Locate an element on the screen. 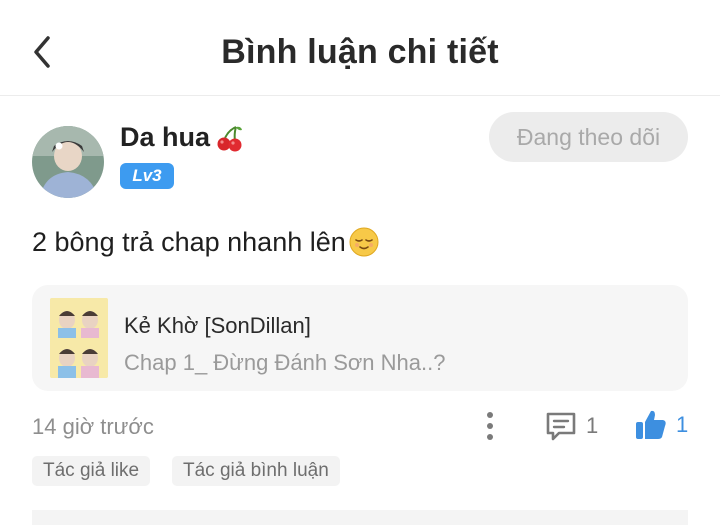 The height and width of the screenshot is (525, 720). reply-button: 1 is located at coordinates (571, 426).